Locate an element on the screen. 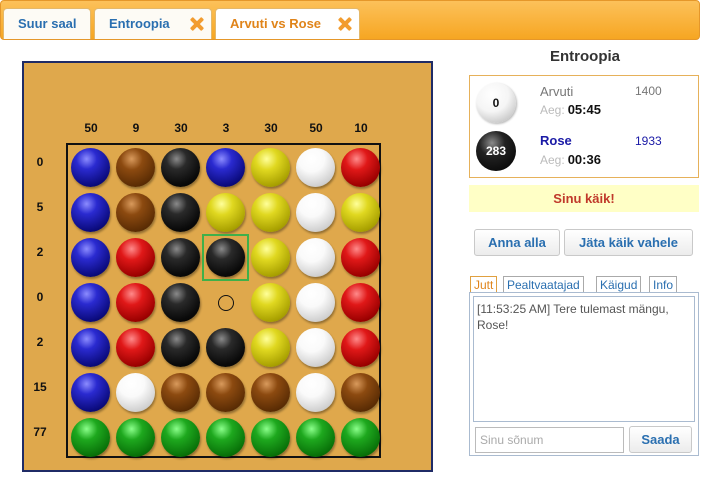  tab-label: Entroopia is located at coordinates (139, 23).